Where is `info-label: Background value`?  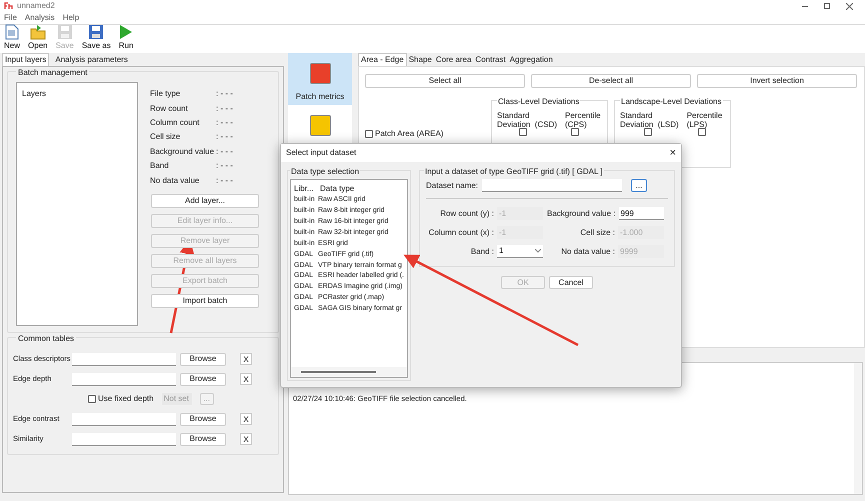
info-label: Background value is located at coordinates (183, 152).